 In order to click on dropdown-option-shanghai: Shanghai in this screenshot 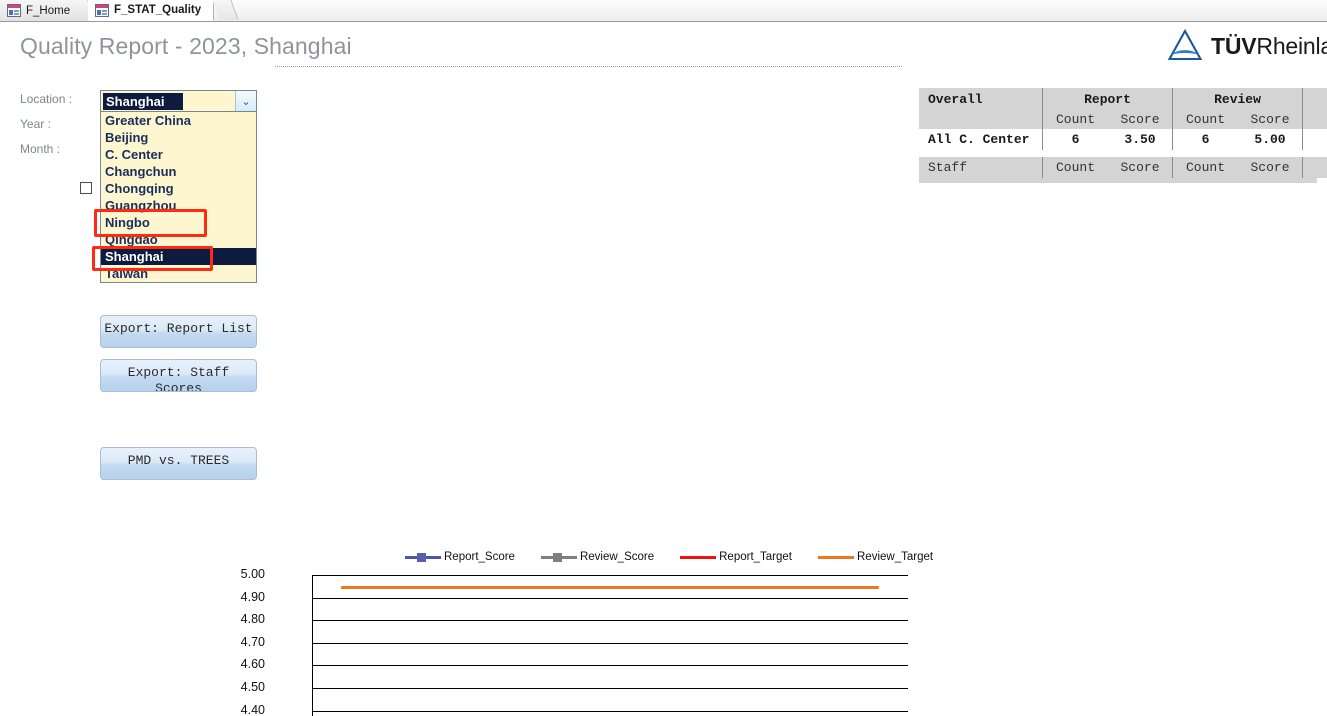, I will do `click(178, 256)`.